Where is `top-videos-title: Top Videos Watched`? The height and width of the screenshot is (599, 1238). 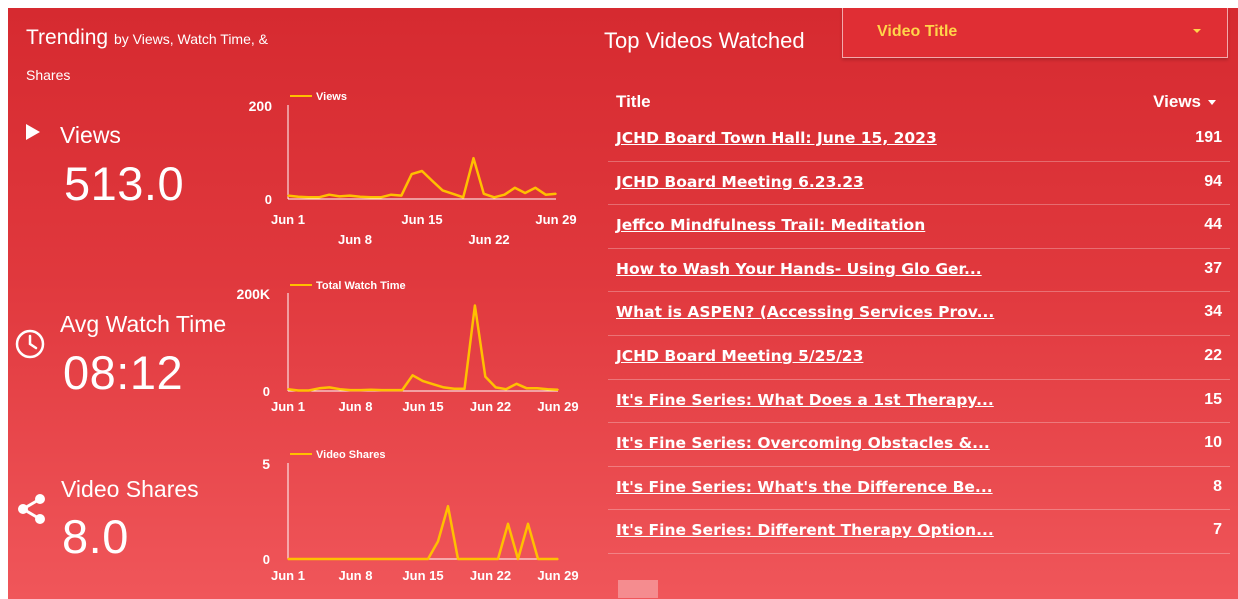
top-videos-title: Top Videos Watched is located at coordinates (704, 40).